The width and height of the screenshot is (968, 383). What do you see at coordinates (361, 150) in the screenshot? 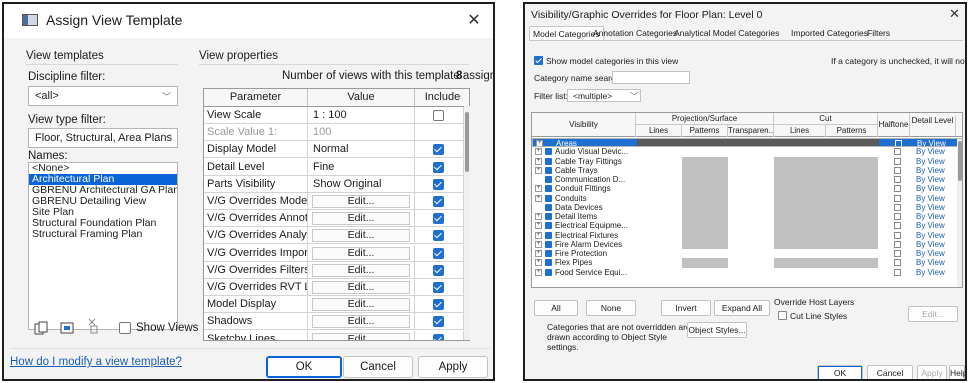
I see `value-cell: Normal` at bounding box center [361, 150].